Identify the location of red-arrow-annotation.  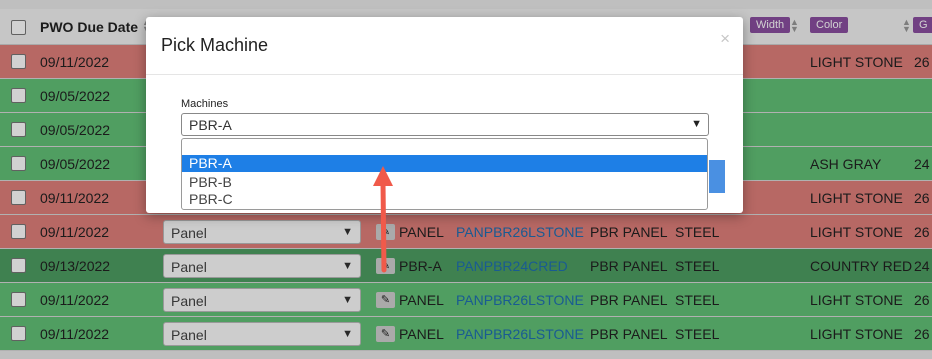
(383, 219).